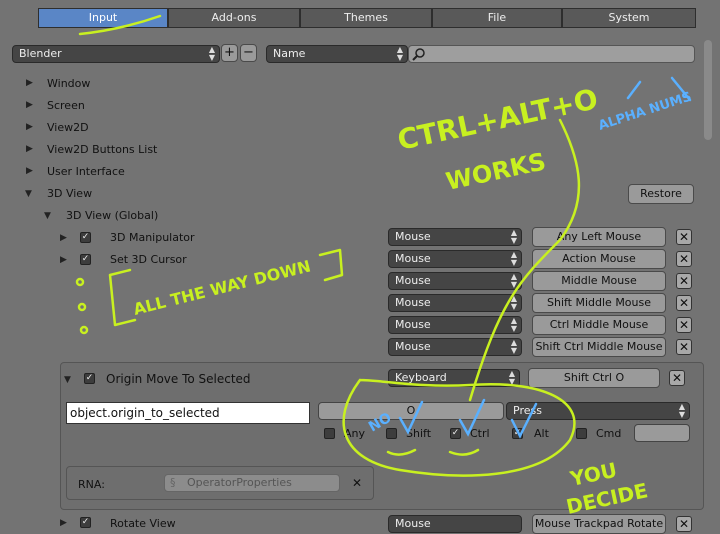 This screenshot has height=534, width=720. I want to click on annotation-no: NO, so click(380, 423).